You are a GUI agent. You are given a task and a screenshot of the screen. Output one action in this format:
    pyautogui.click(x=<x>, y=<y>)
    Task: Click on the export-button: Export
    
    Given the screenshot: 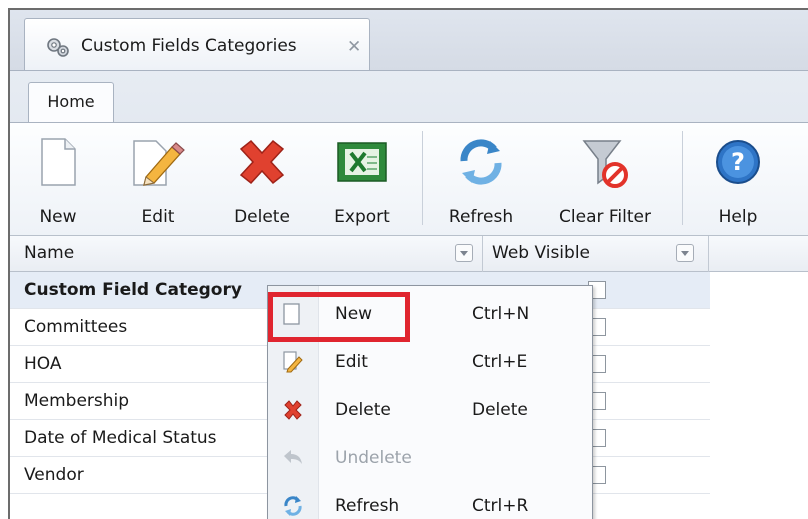 What is the action you would take?
    pyautogui.click(x=362, y=179)
    